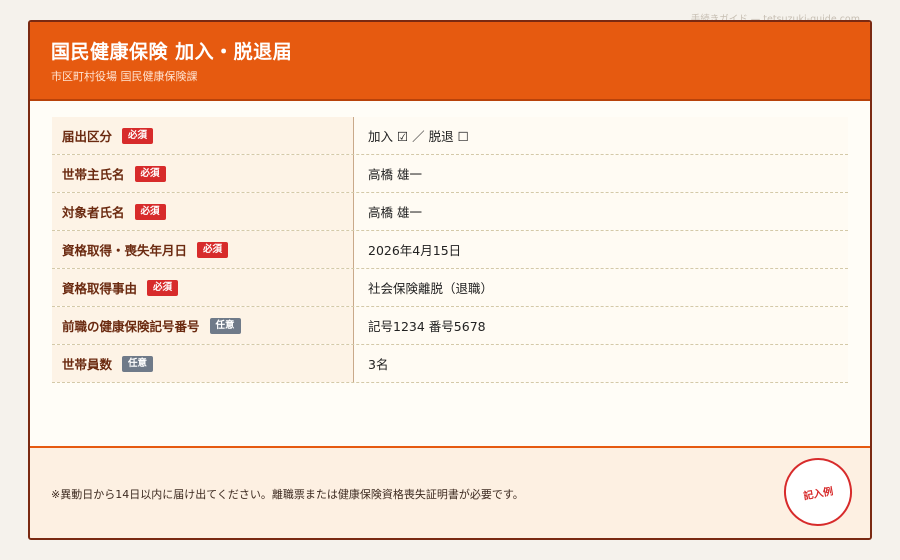 The height and width of the screenshot is (560, 900). I want to click on form-row-notification-type: 届出区分 必須 加入 ☑ ／ 脱退 ☐, so click(450, 136).